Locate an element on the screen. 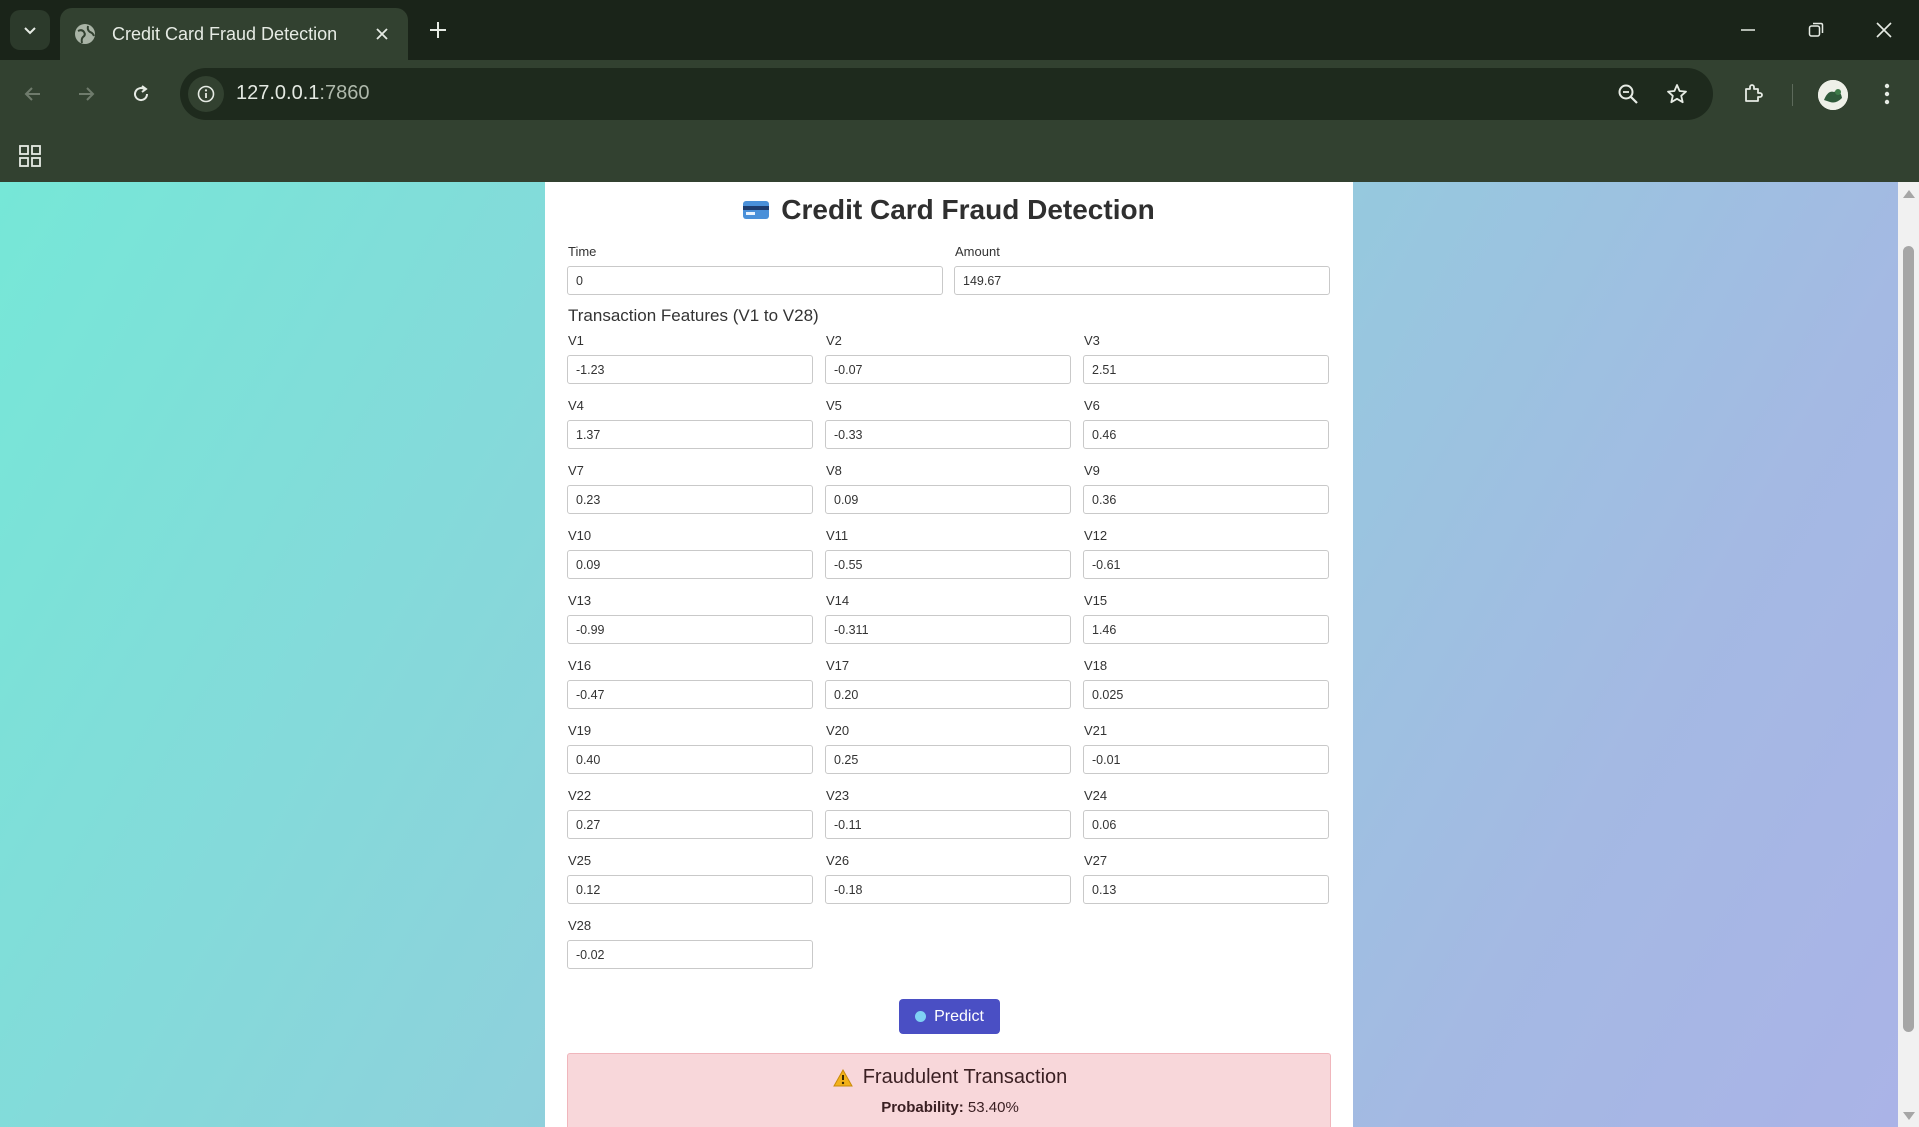 The height and width of the screenshot is (1127, 1919). feature-input-v7 is located at coordinates (690, 499).